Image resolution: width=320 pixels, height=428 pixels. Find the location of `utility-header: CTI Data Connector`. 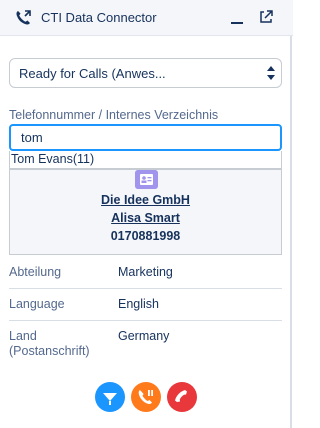

utility-header: CTI Data Connector is located at coordinates (146, 18).